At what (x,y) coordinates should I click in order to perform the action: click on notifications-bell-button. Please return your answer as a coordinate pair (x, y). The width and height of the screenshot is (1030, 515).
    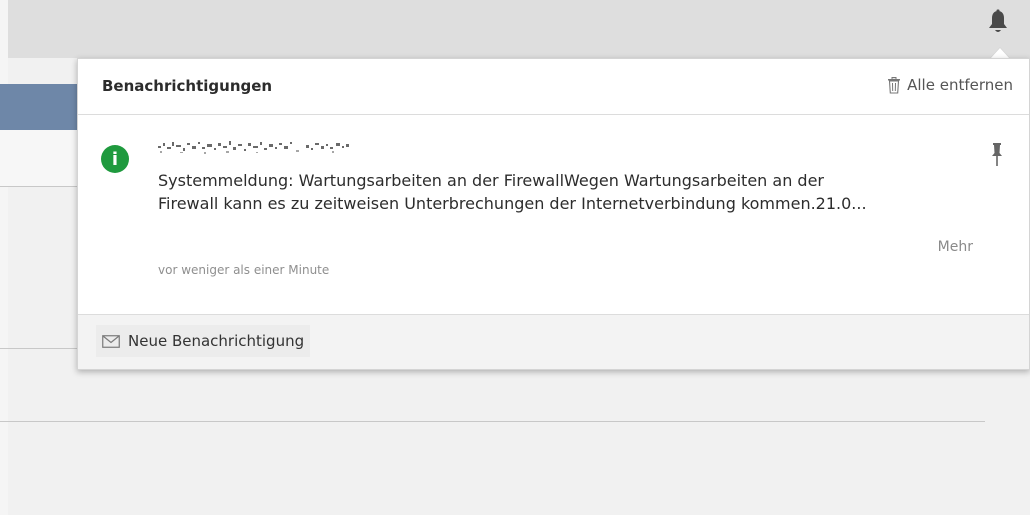
    Looking at the image, I should click on (998, 22).